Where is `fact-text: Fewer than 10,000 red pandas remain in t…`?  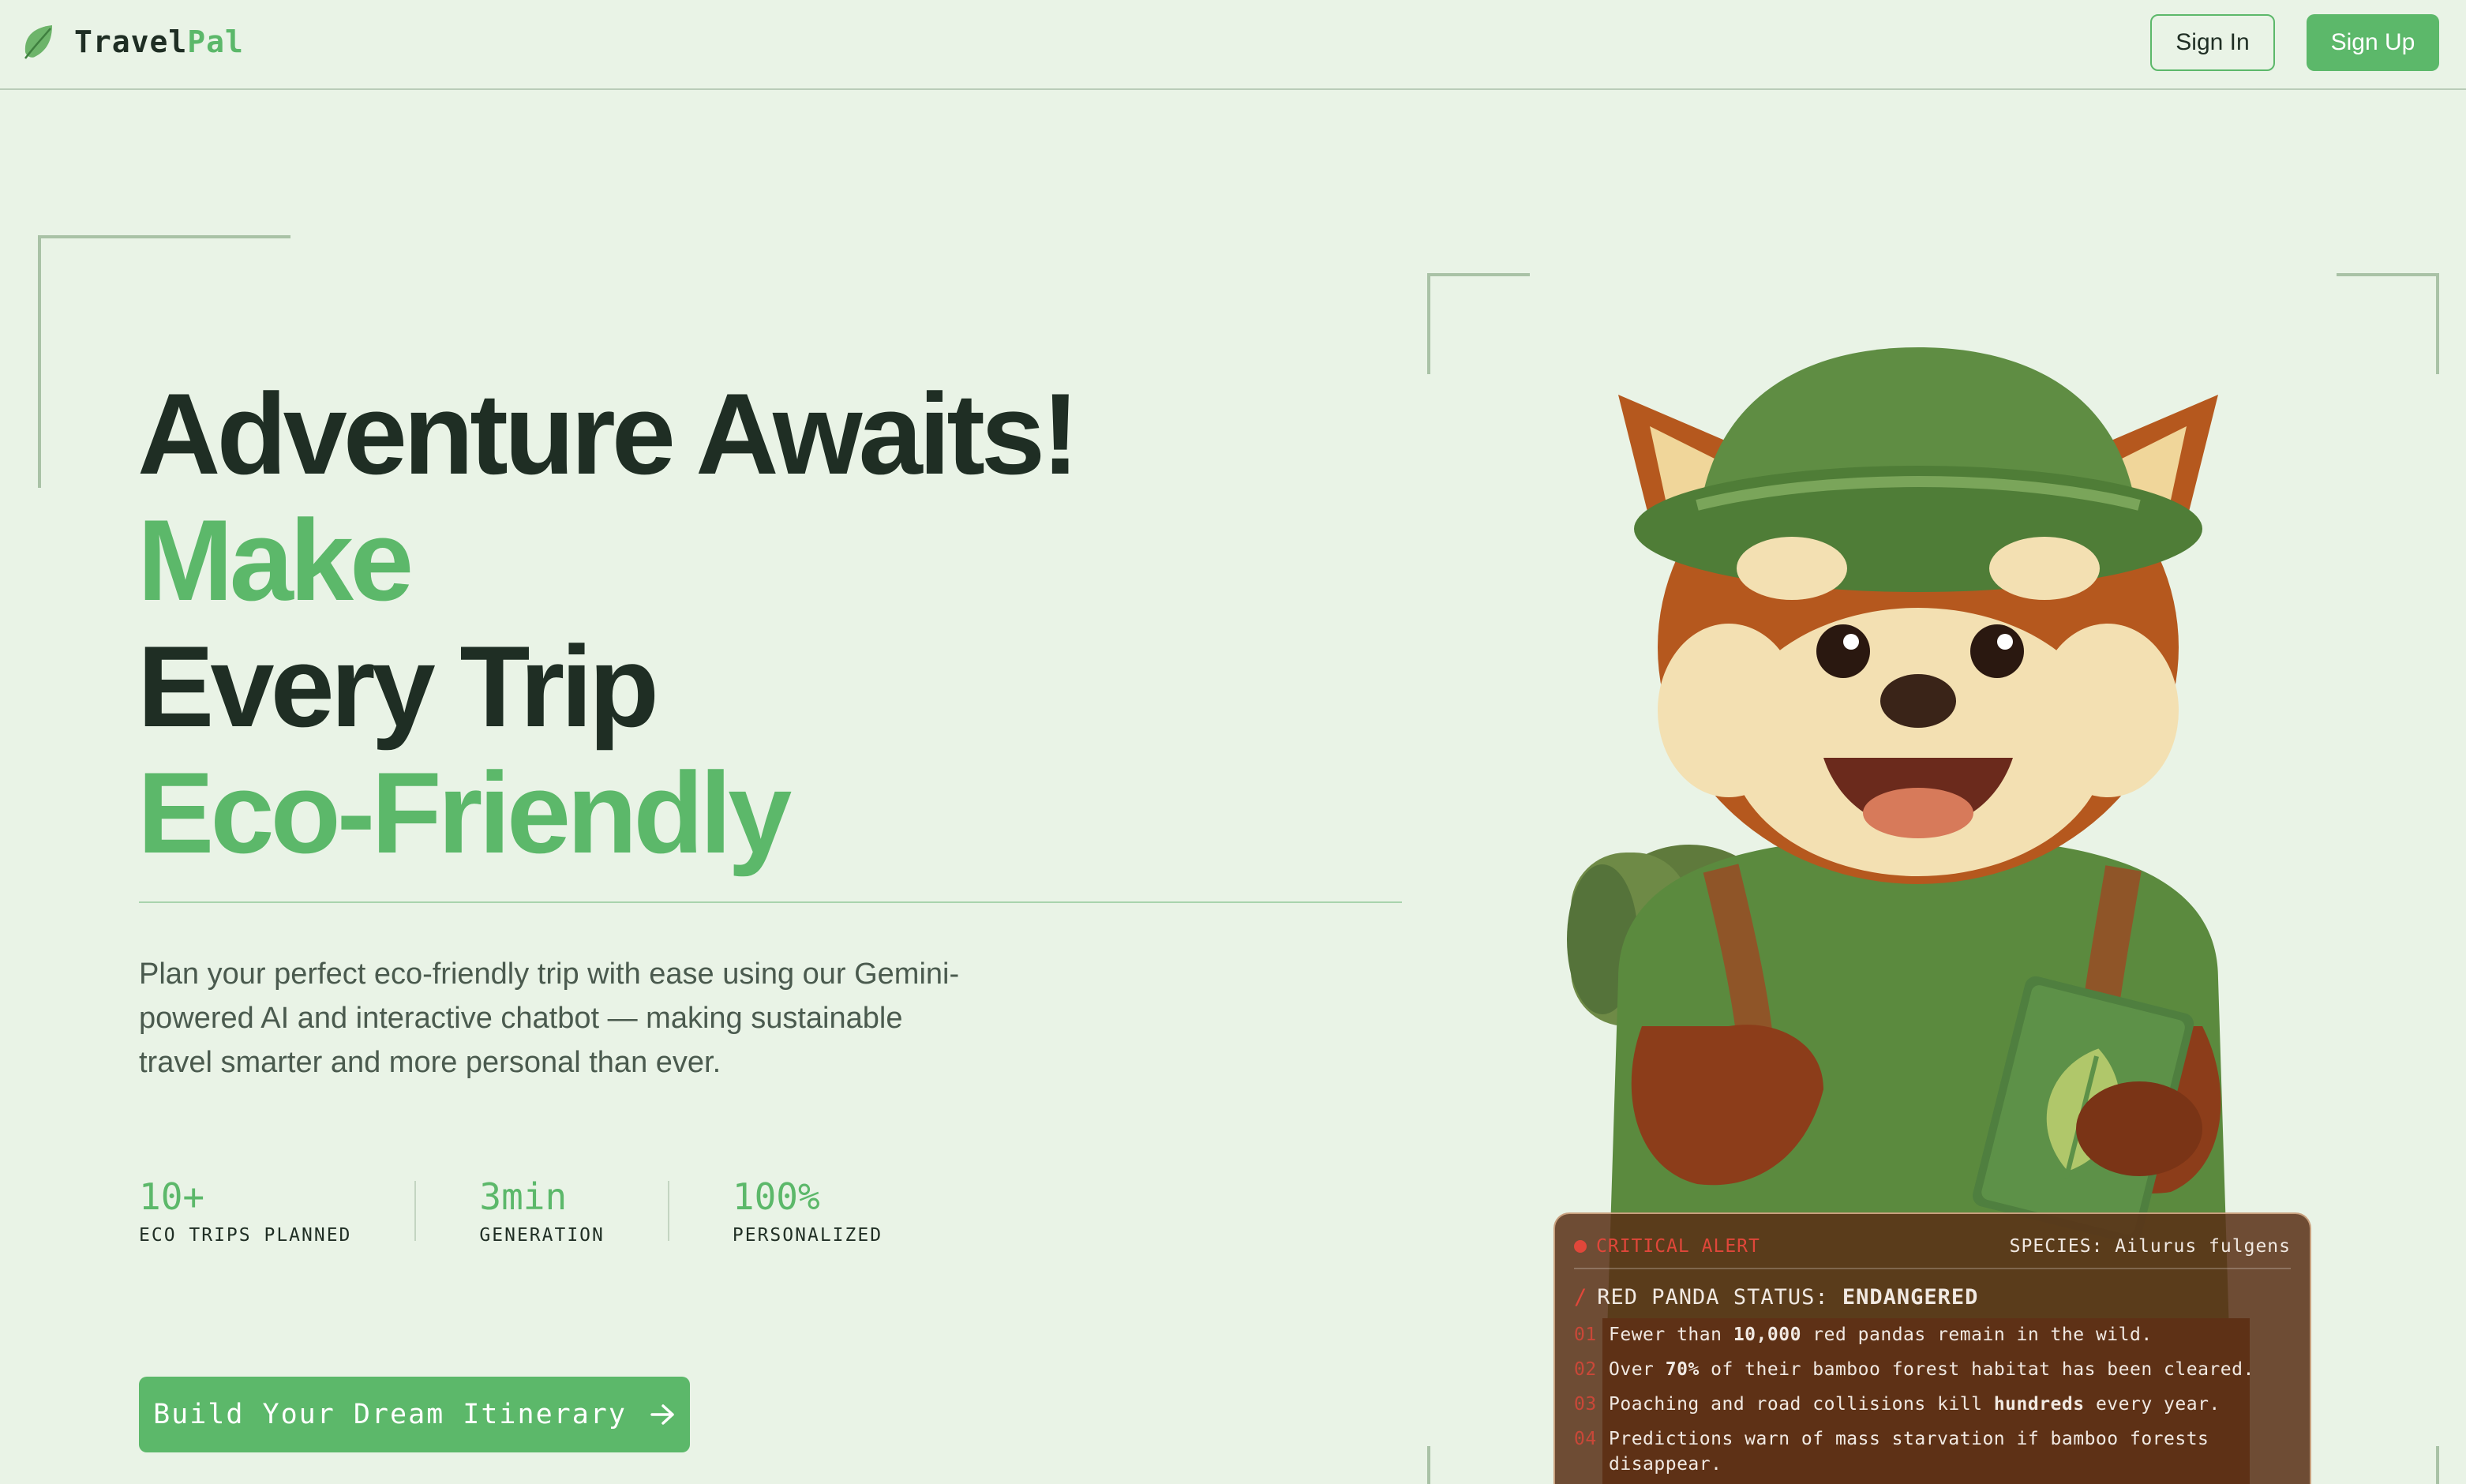
fact-text: Fewer than 10,000 red pandas remain in t… is located at coordinates (1881, 1334).